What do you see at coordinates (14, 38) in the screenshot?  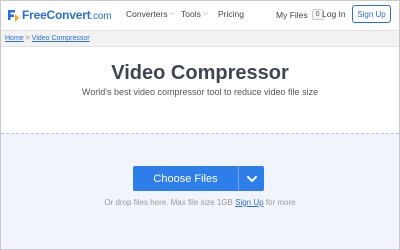 I see `breadcrumb-home: Home` at bounding box center [14, 38].